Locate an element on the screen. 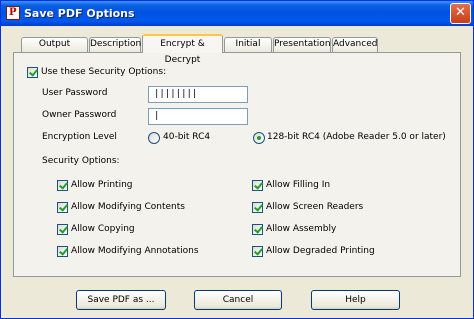 This screenshot has height=319, width=474. allow-copying-checkbox is located at coordinates (62, 229).